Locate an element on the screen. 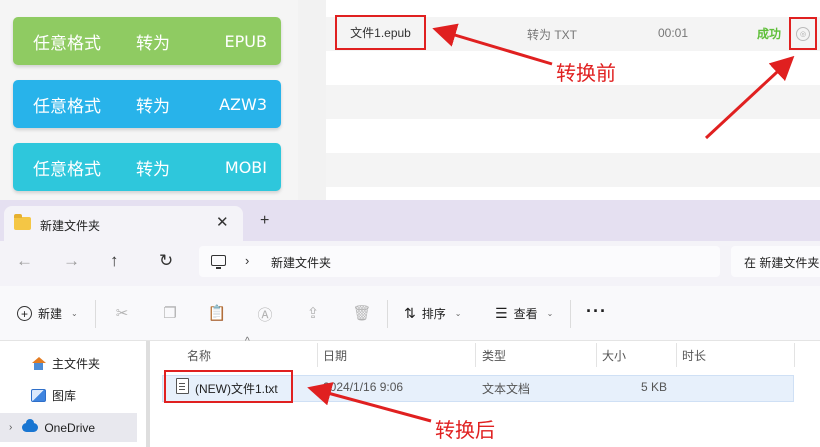 This screenshot has height=447, width=820. view-button: ☰ 查看 ⌄ is located at coordinates (524, 313).